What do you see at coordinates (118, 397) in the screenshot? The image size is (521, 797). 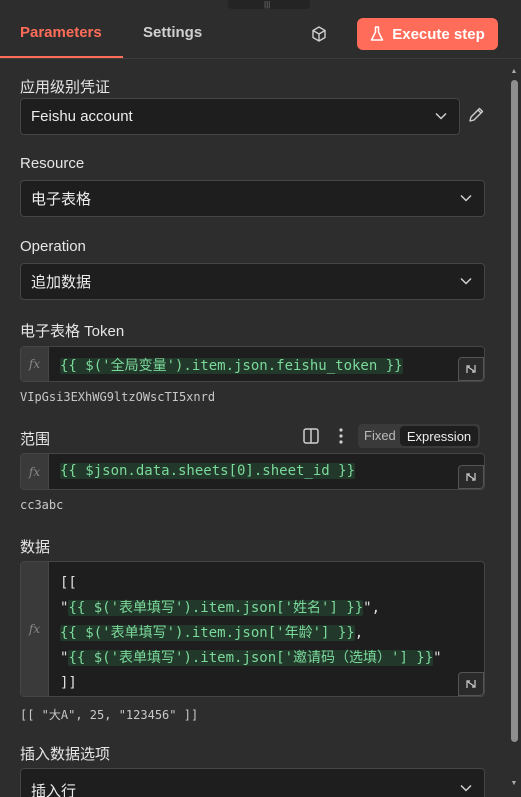 I see `token-result-preview: VIpGsi3EXhWG9ltzOWscTI5xnrd` at bounding box center [118, 397].